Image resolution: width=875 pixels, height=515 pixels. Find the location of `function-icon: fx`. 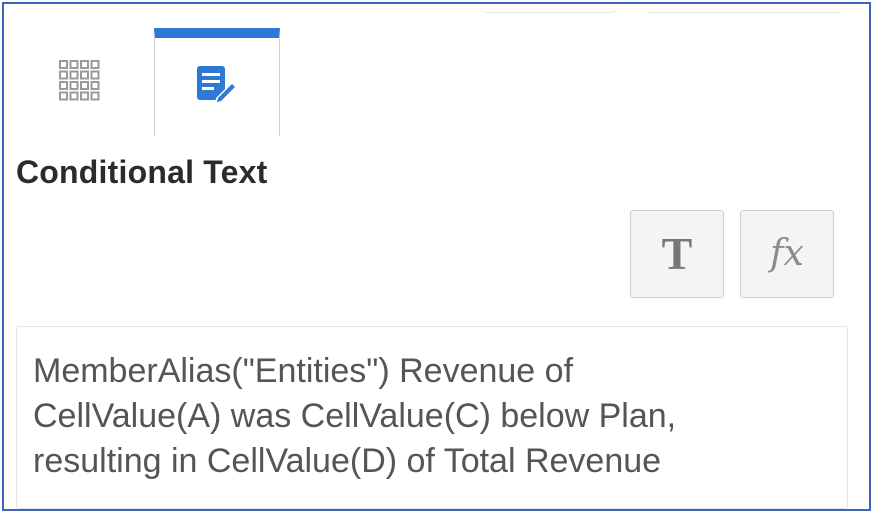

function-icon: fx is located at coordinates (787, 253).